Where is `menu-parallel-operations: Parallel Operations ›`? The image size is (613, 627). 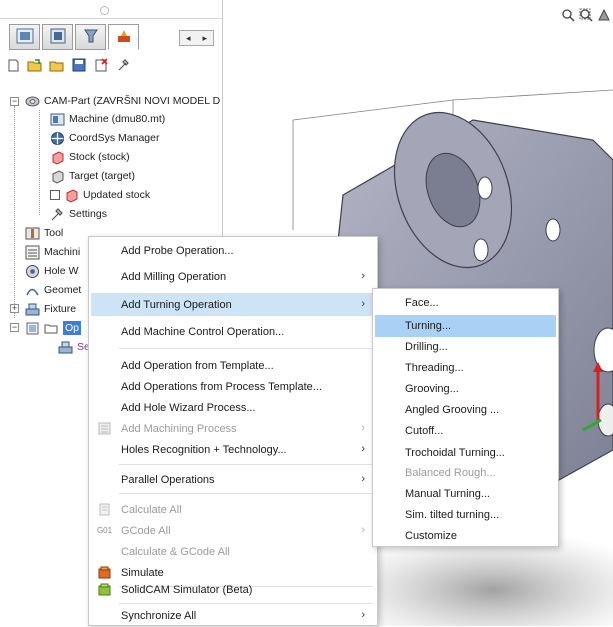 menu-parallel-operations: Parallel Operations › is located at coordinates (233, 479).